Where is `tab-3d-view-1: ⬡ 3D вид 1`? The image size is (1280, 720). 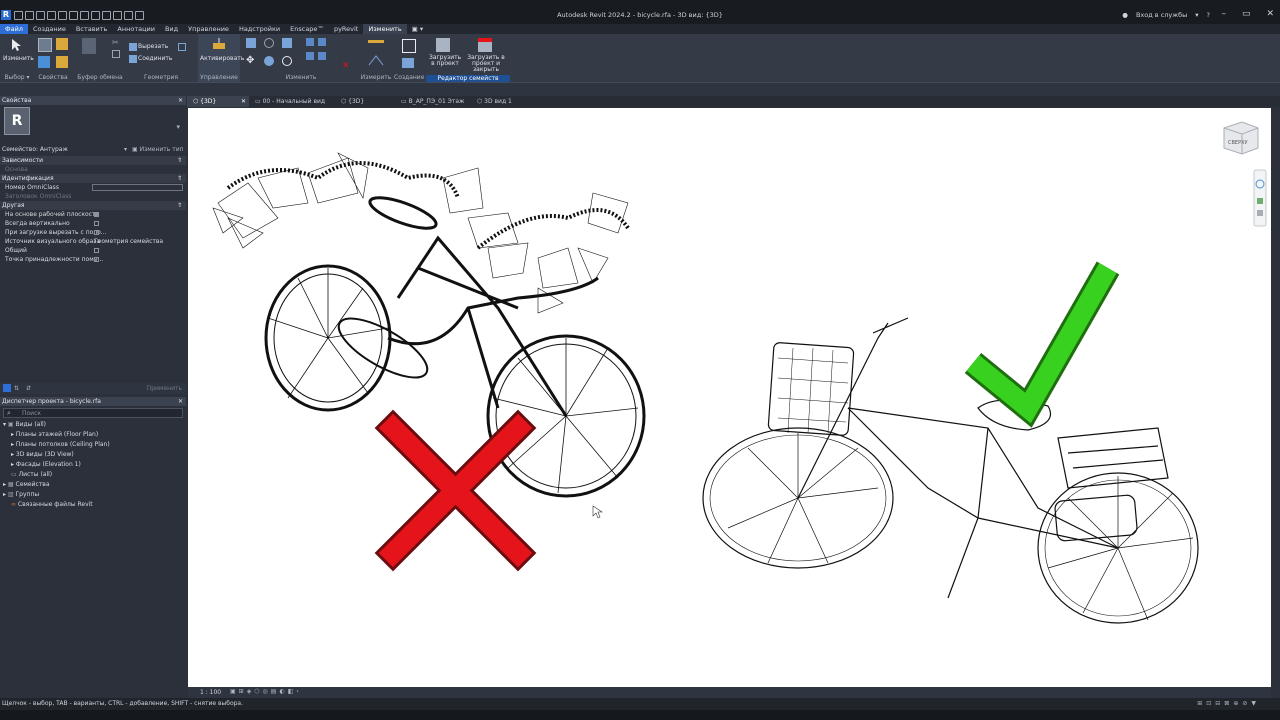
tab-3d-view-1: ⬡ 3D вид 1 is located at coordinates (501, 101).